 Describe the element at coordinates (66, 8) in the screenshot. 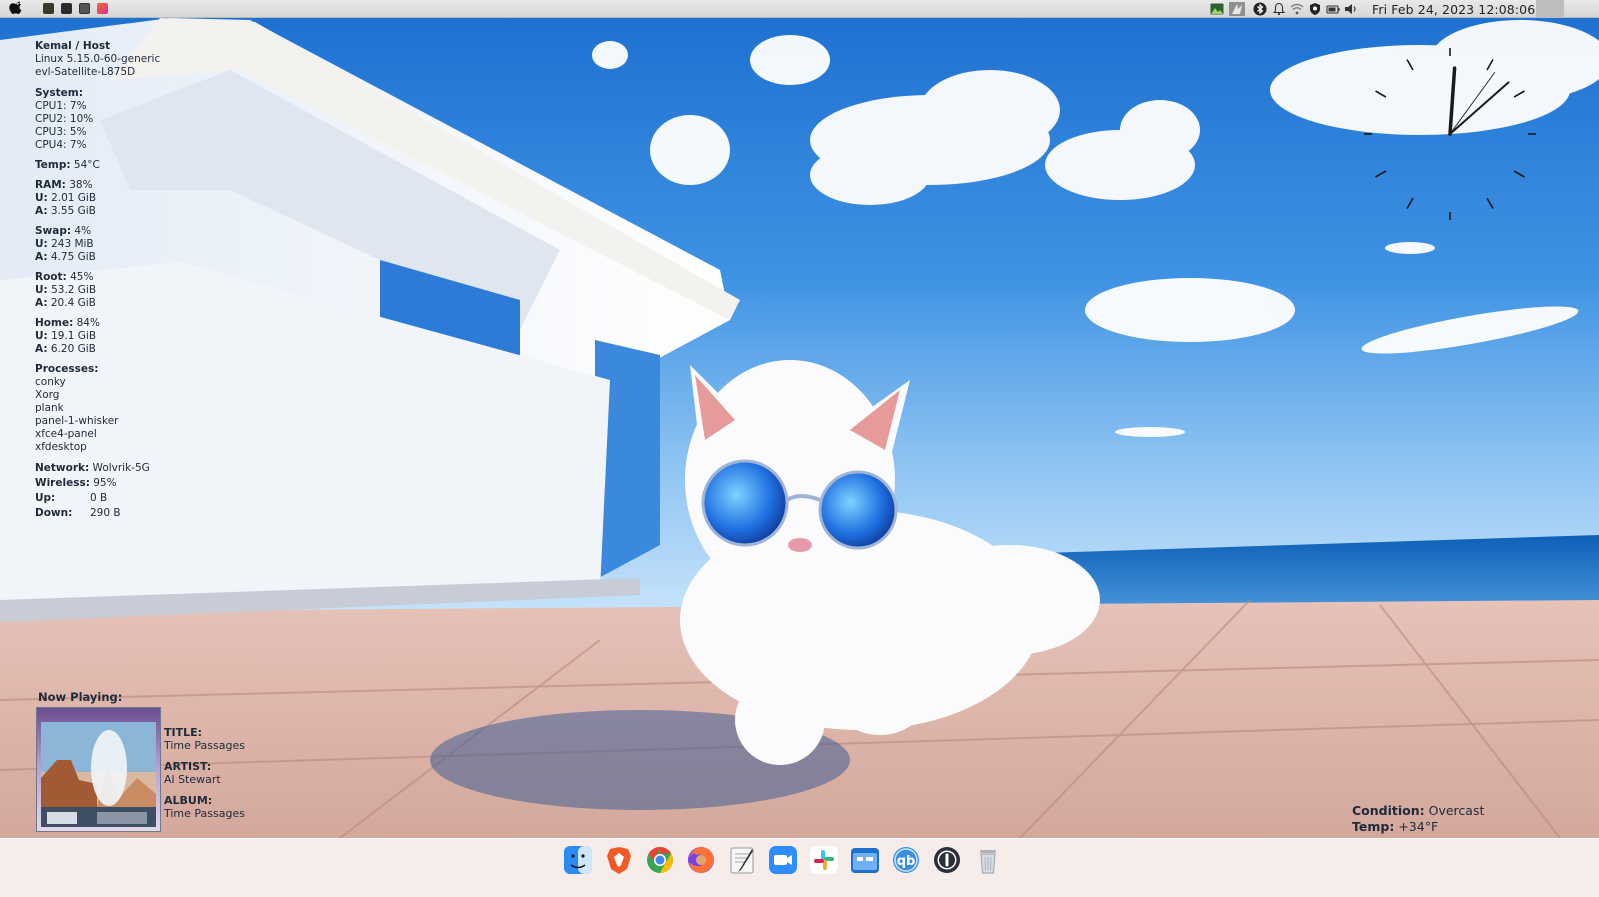

I see `dark-app-launcher` at that location.